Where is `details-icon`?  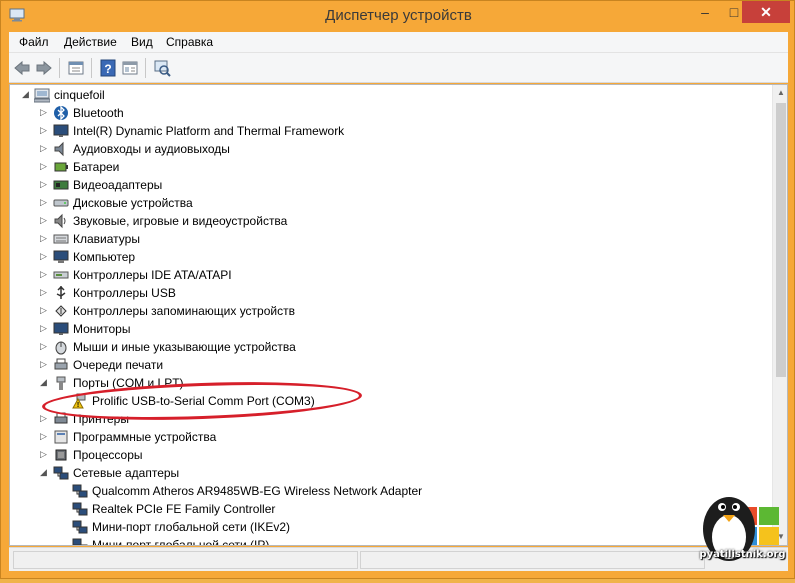
details-icon is located at coordinates (130, 68).